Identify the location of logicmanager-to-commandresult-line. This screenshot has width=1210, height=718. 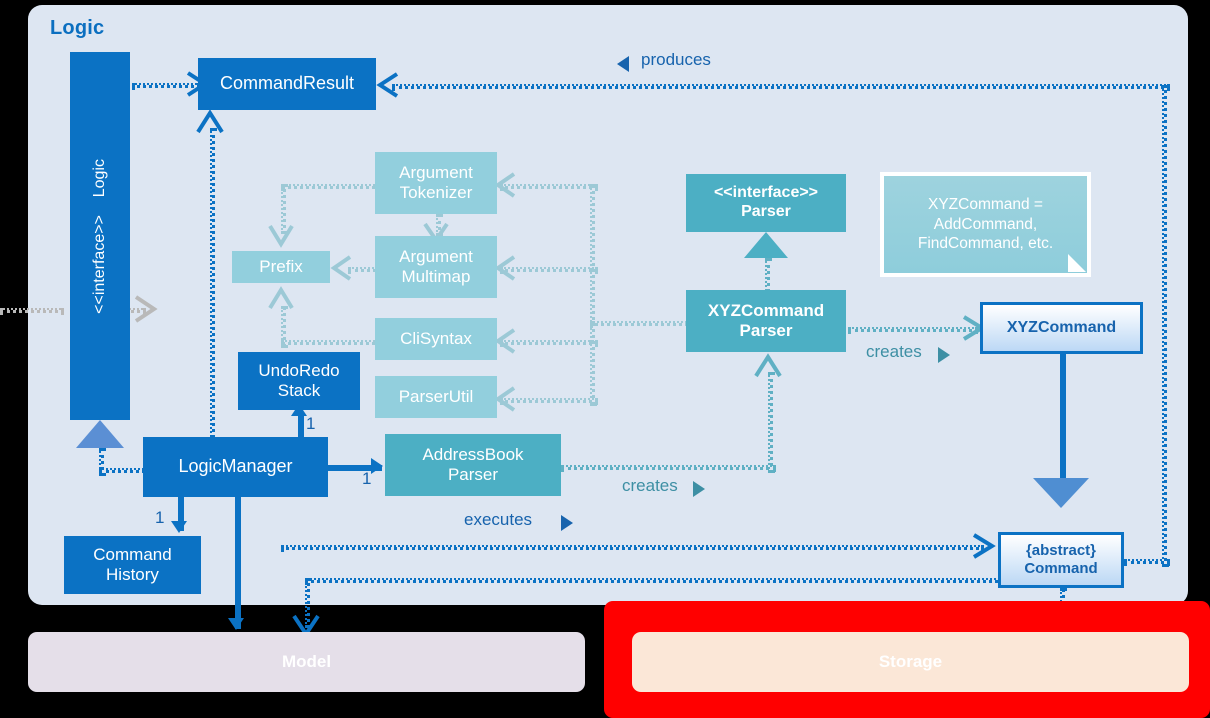
(212, 286).